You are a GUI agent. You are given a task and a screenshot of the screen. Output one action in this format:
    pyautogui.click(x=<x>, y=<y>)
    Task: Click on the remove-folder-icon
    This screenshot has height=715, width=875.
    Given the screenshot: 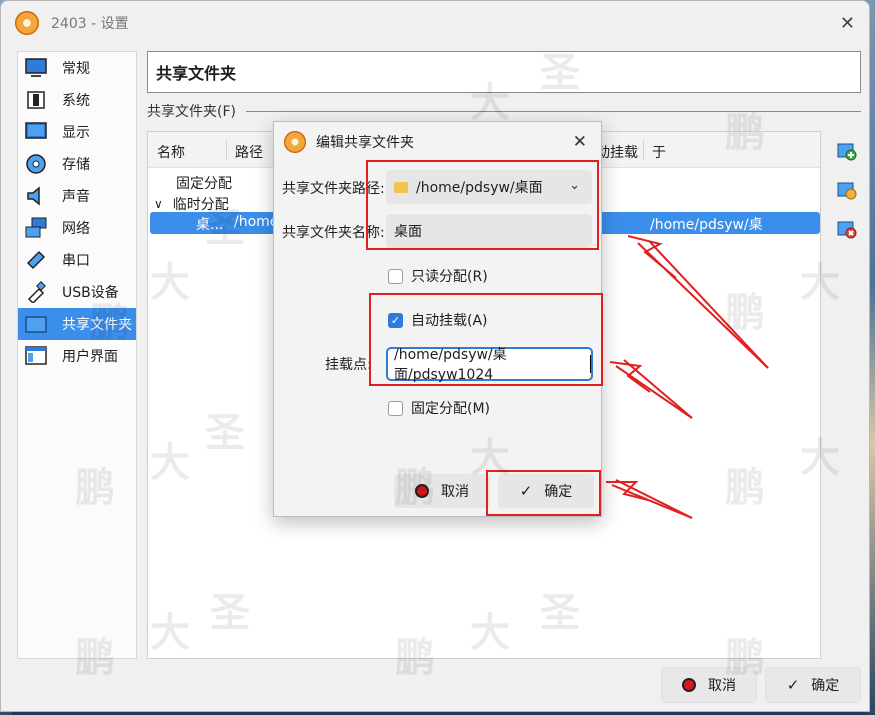 What is the action you would take?
    pyautogui.click(x=847, y=230)
    